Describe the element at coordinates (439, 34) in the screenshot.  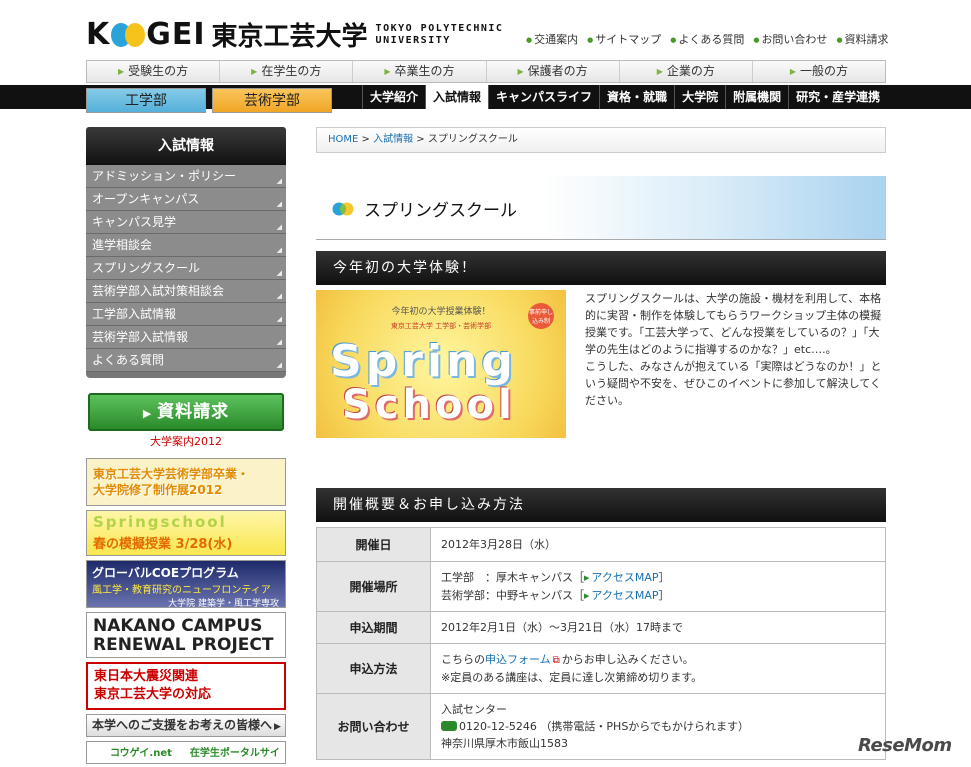
I see `logo-english-name: TOKYO POLYTECHNIC UNIVERSITY` at that location.